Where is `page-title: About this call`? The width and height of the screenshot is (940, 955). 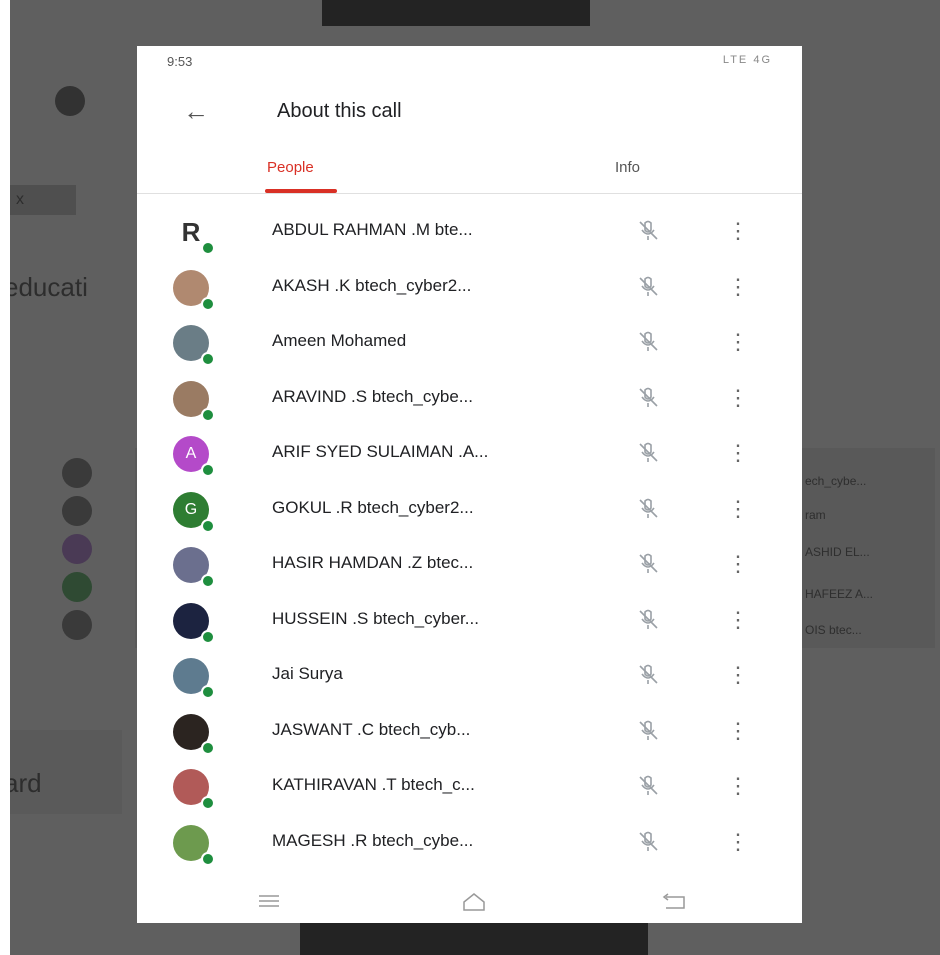 page-title: About this call is located at coordinates (339, 111).